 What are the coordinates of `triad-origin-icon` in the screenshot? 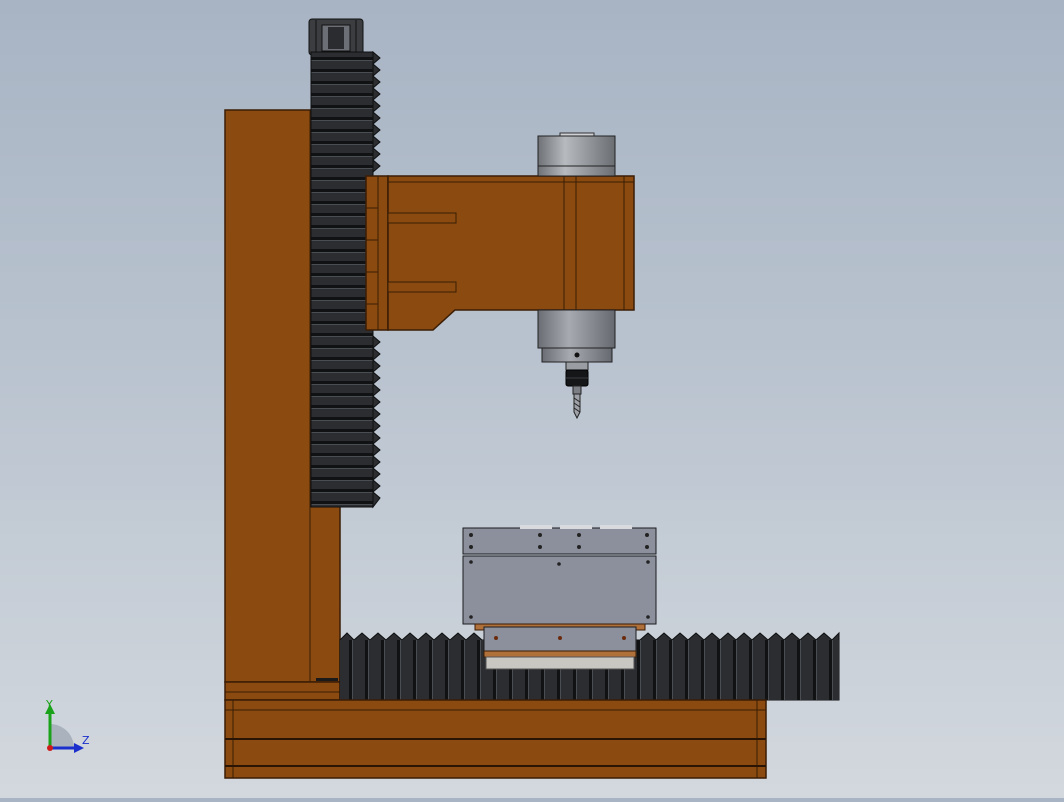 It's located at (50, 748).